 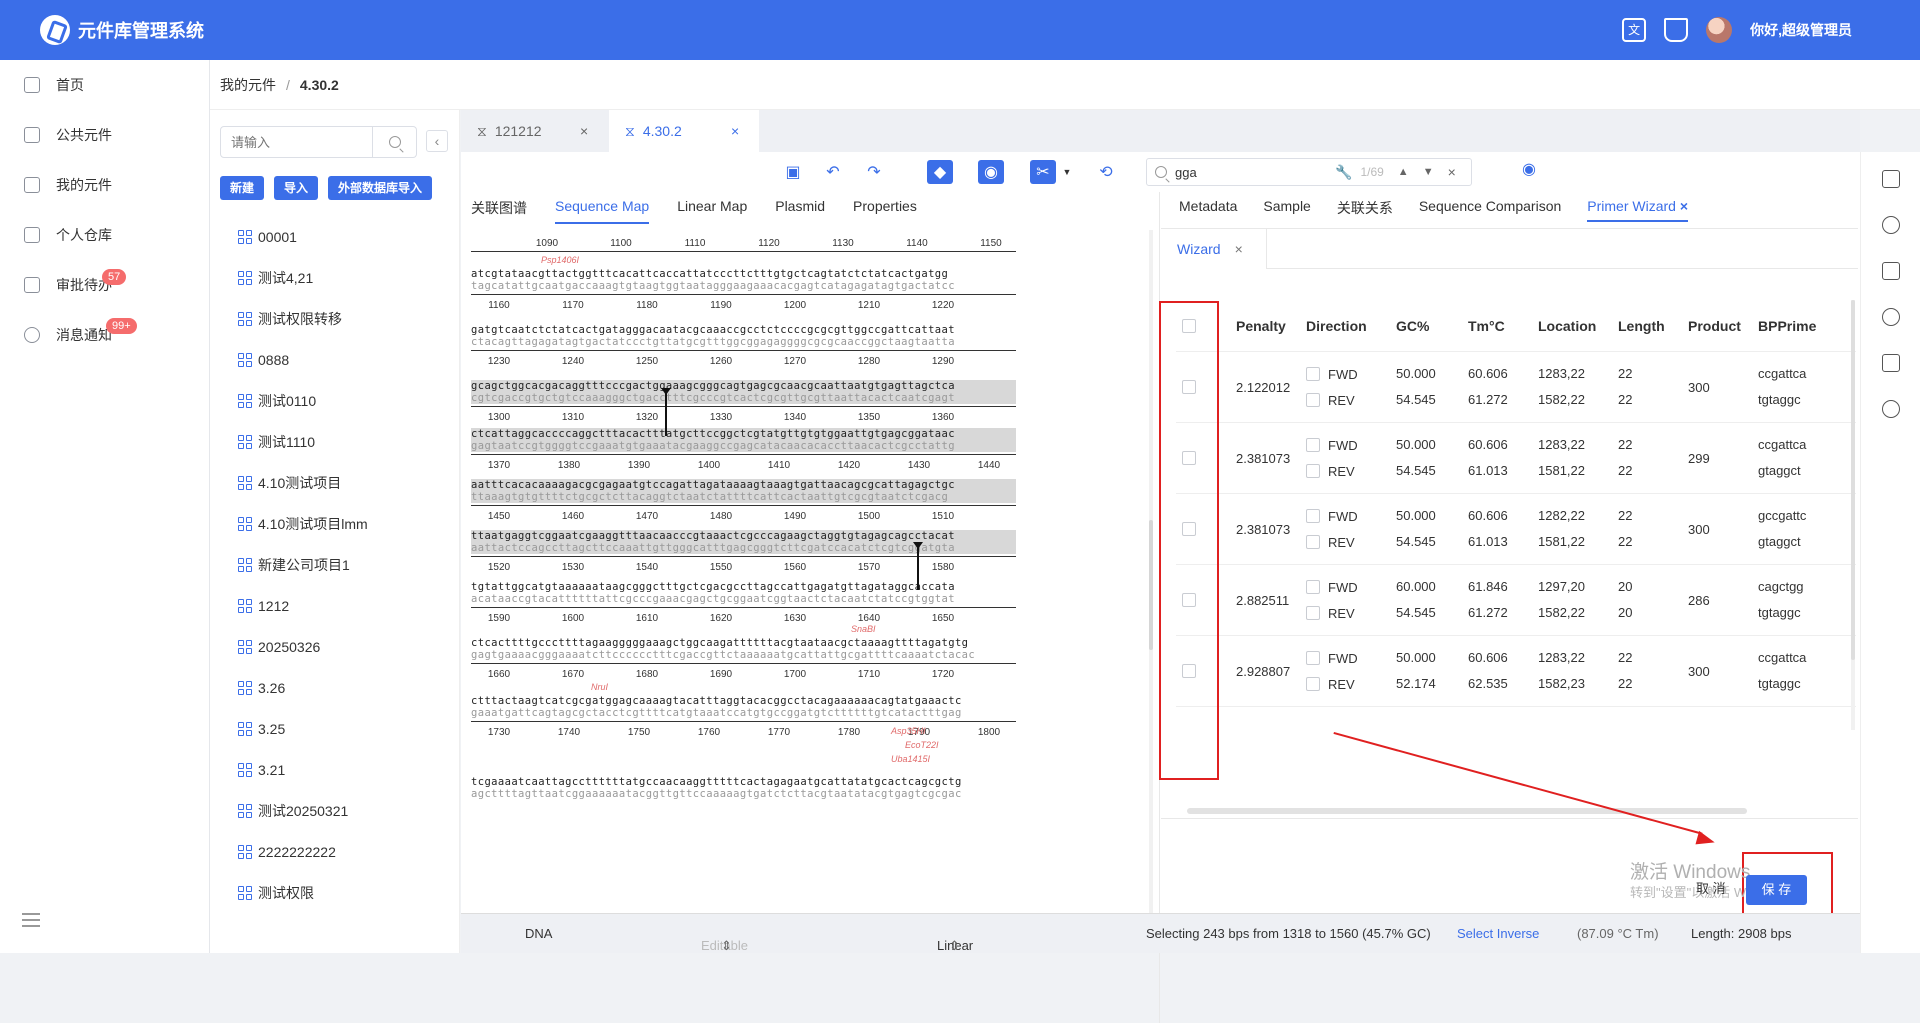 I want to click on clock-icon, so click(x=1890, y=317).